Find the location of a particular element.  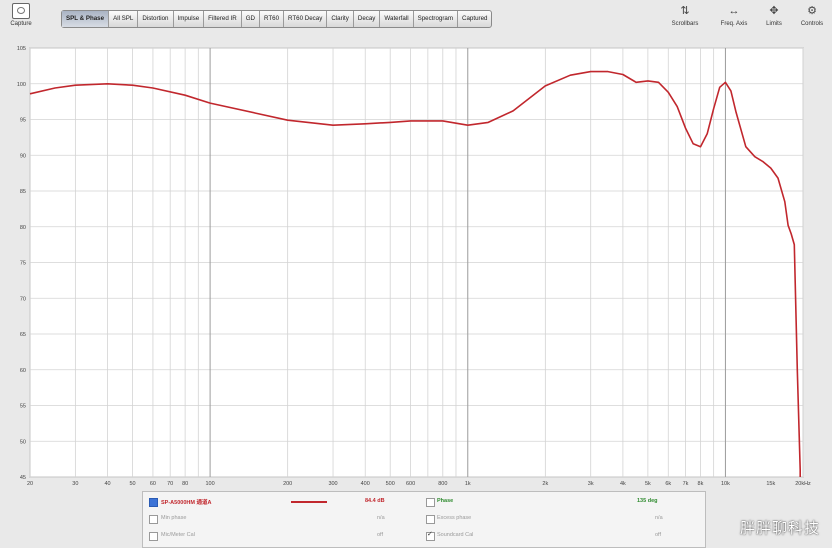

x-tick-label: 50 is located at coordinates (132, 484).